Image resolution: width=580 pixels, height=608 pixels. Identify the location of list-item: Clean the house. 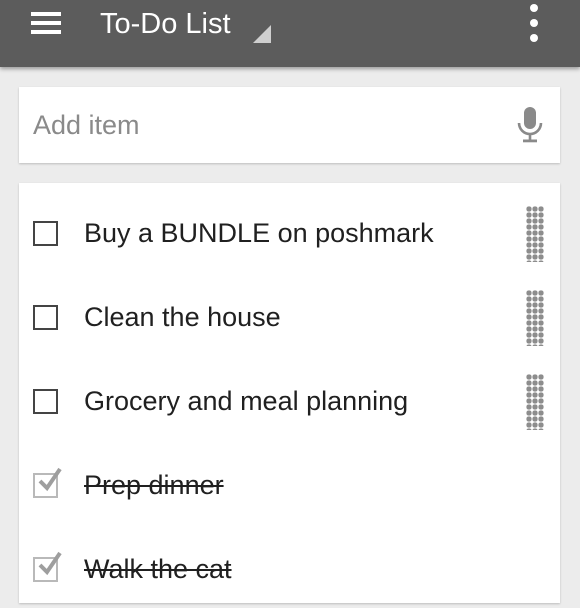
(289, 314).